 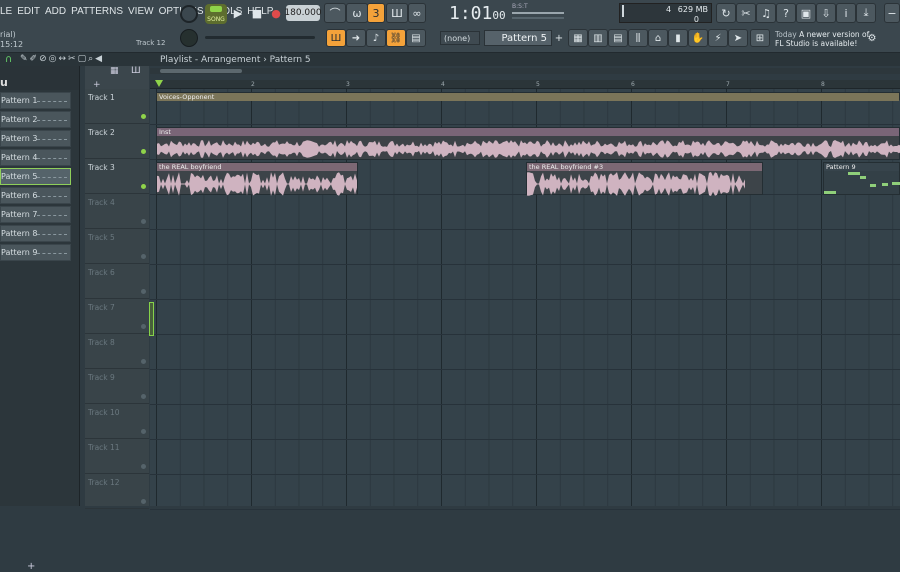 What do you see at coordinates (518, 38) in the screenshot?
I see `pattern-selector: Pattern 5` at bounding box center [518, 38].